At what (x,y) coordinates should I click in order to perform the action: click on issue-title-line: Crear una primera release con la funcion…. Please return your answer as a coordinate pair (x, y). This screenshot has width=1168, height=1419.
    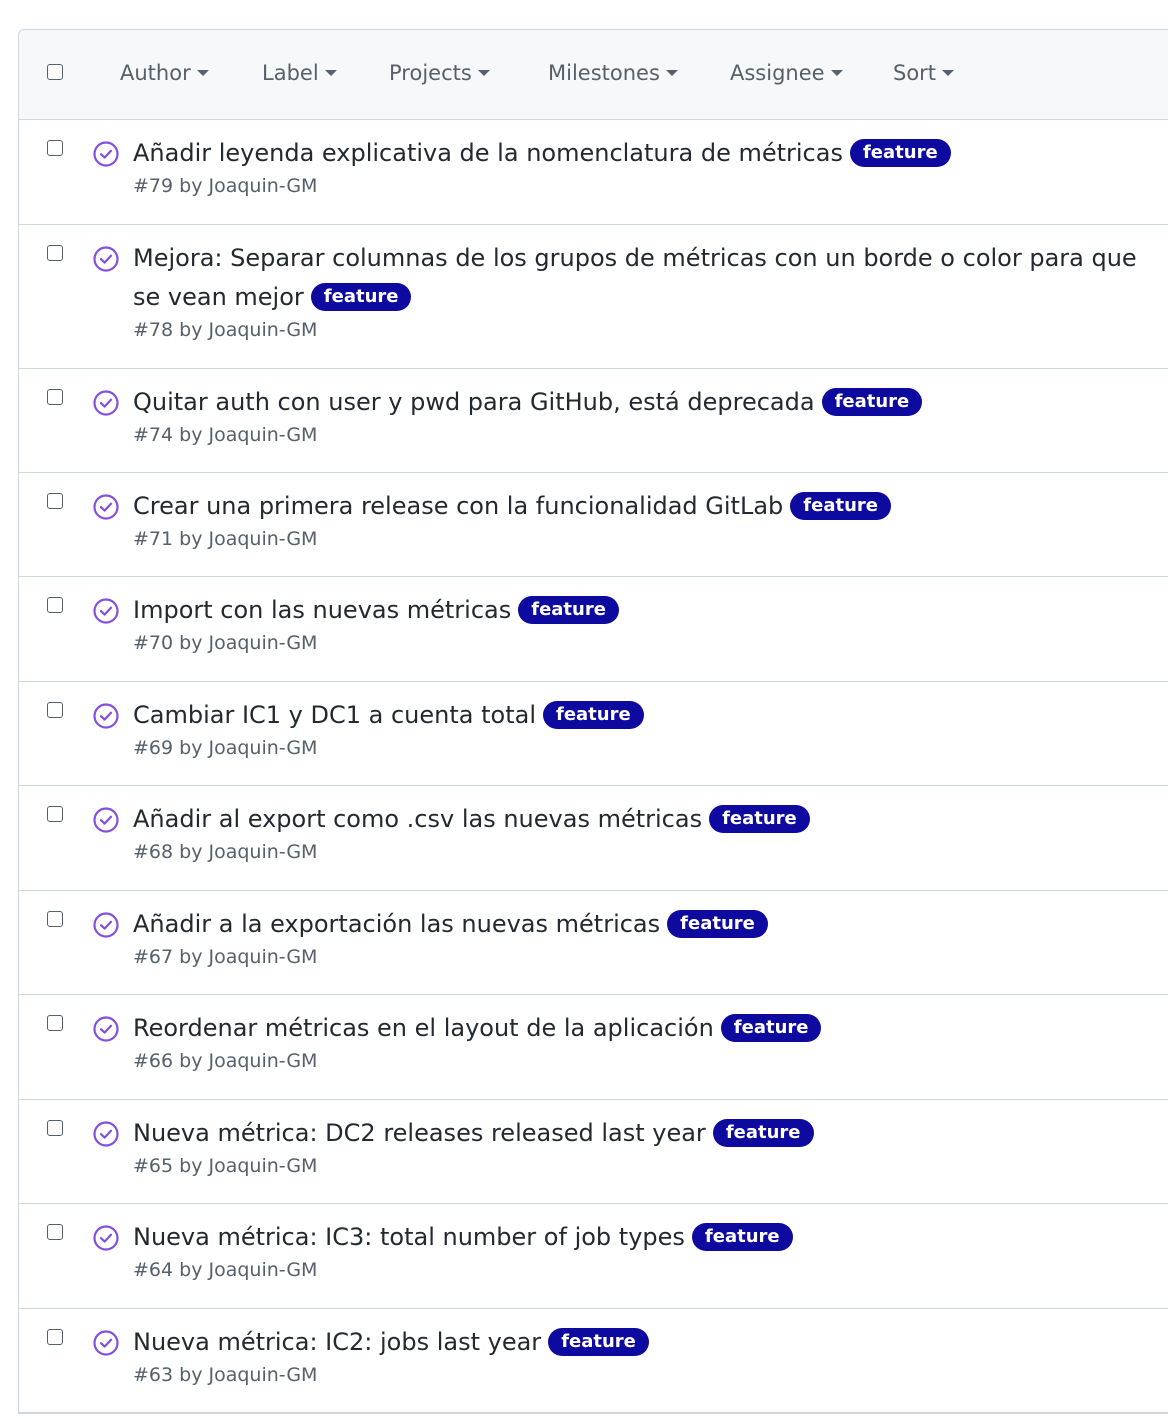
    Looking at the image, I should click on (646, 506).